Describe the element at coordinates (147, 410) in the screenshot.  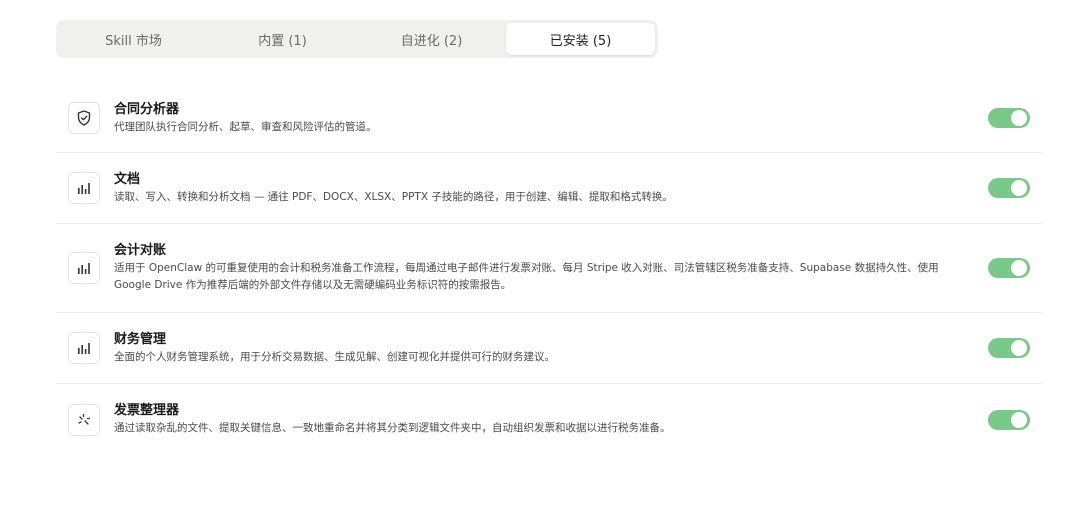
I see `skill-title: 发票整理器` at that location.